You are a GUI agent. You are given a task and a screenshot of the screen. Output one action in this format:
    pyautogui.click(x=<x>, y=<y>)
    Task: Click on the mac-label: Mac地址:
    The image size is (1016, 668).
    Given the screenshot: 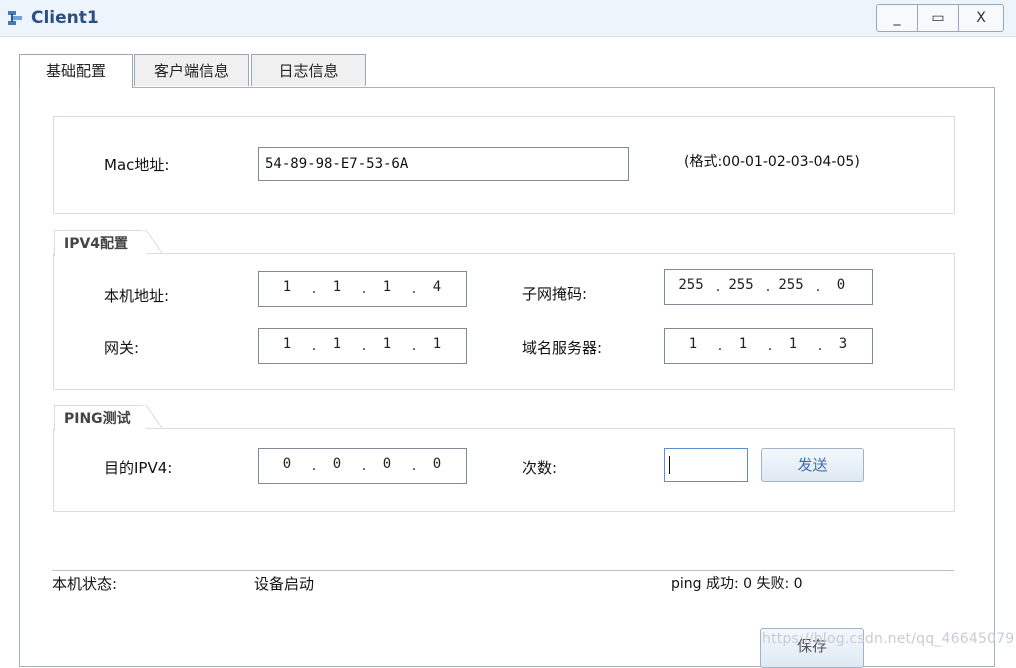 What is the action you would take?
    pyautogui.click(x=137, y=165)
    